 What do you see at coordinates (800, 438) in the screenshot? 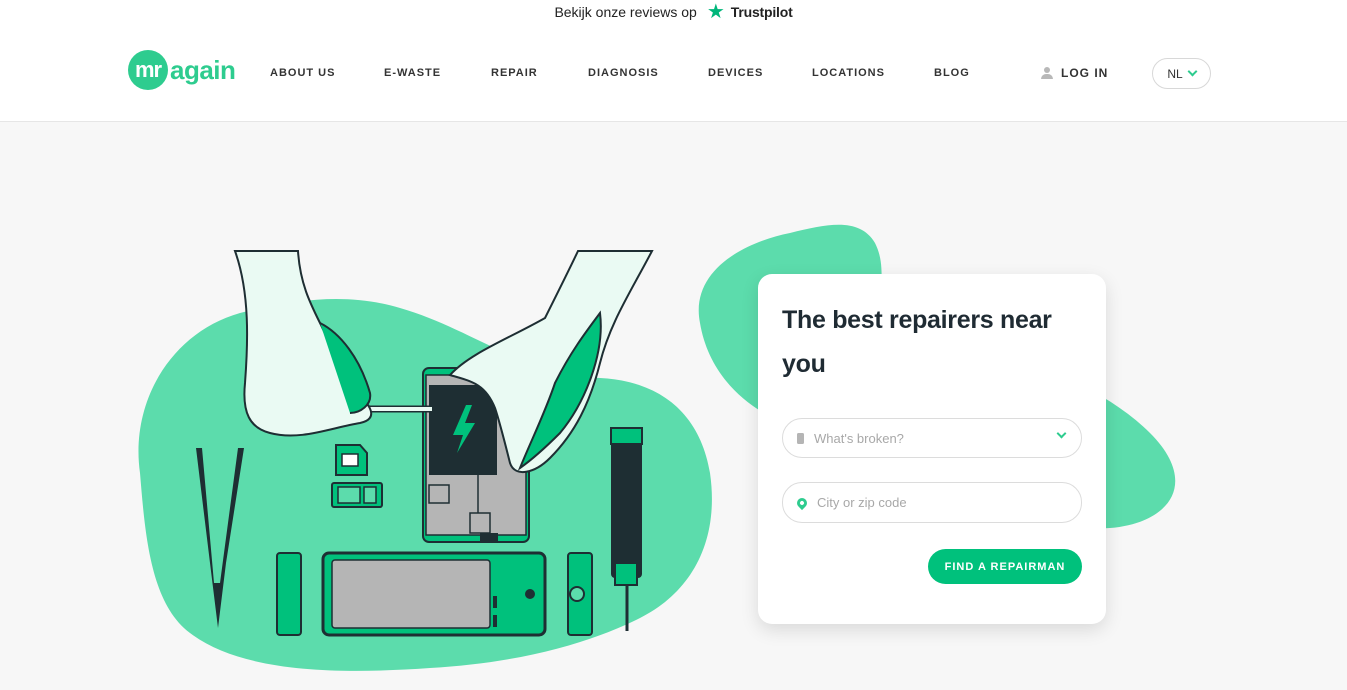
I see `phone-icon` at bounding box center [800, 438].